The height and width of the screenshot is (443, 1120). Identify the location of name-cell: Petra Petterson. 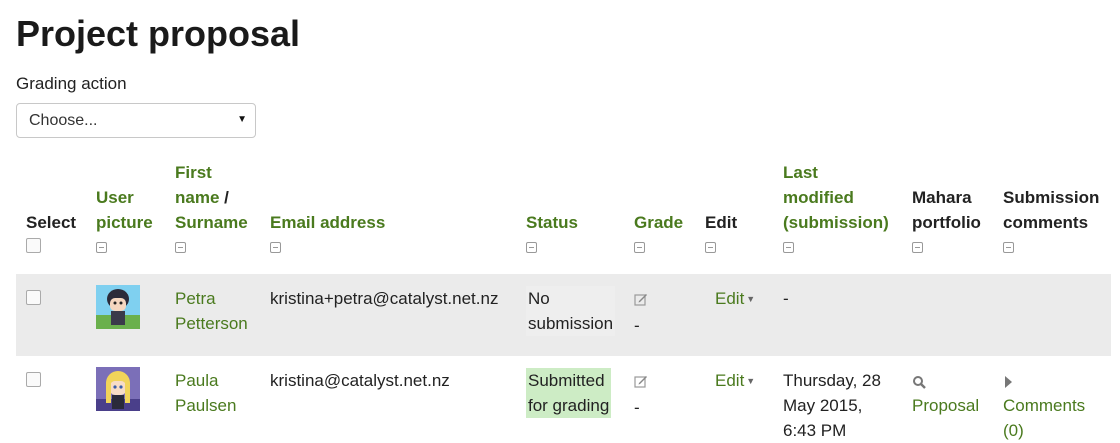
(214, 315).